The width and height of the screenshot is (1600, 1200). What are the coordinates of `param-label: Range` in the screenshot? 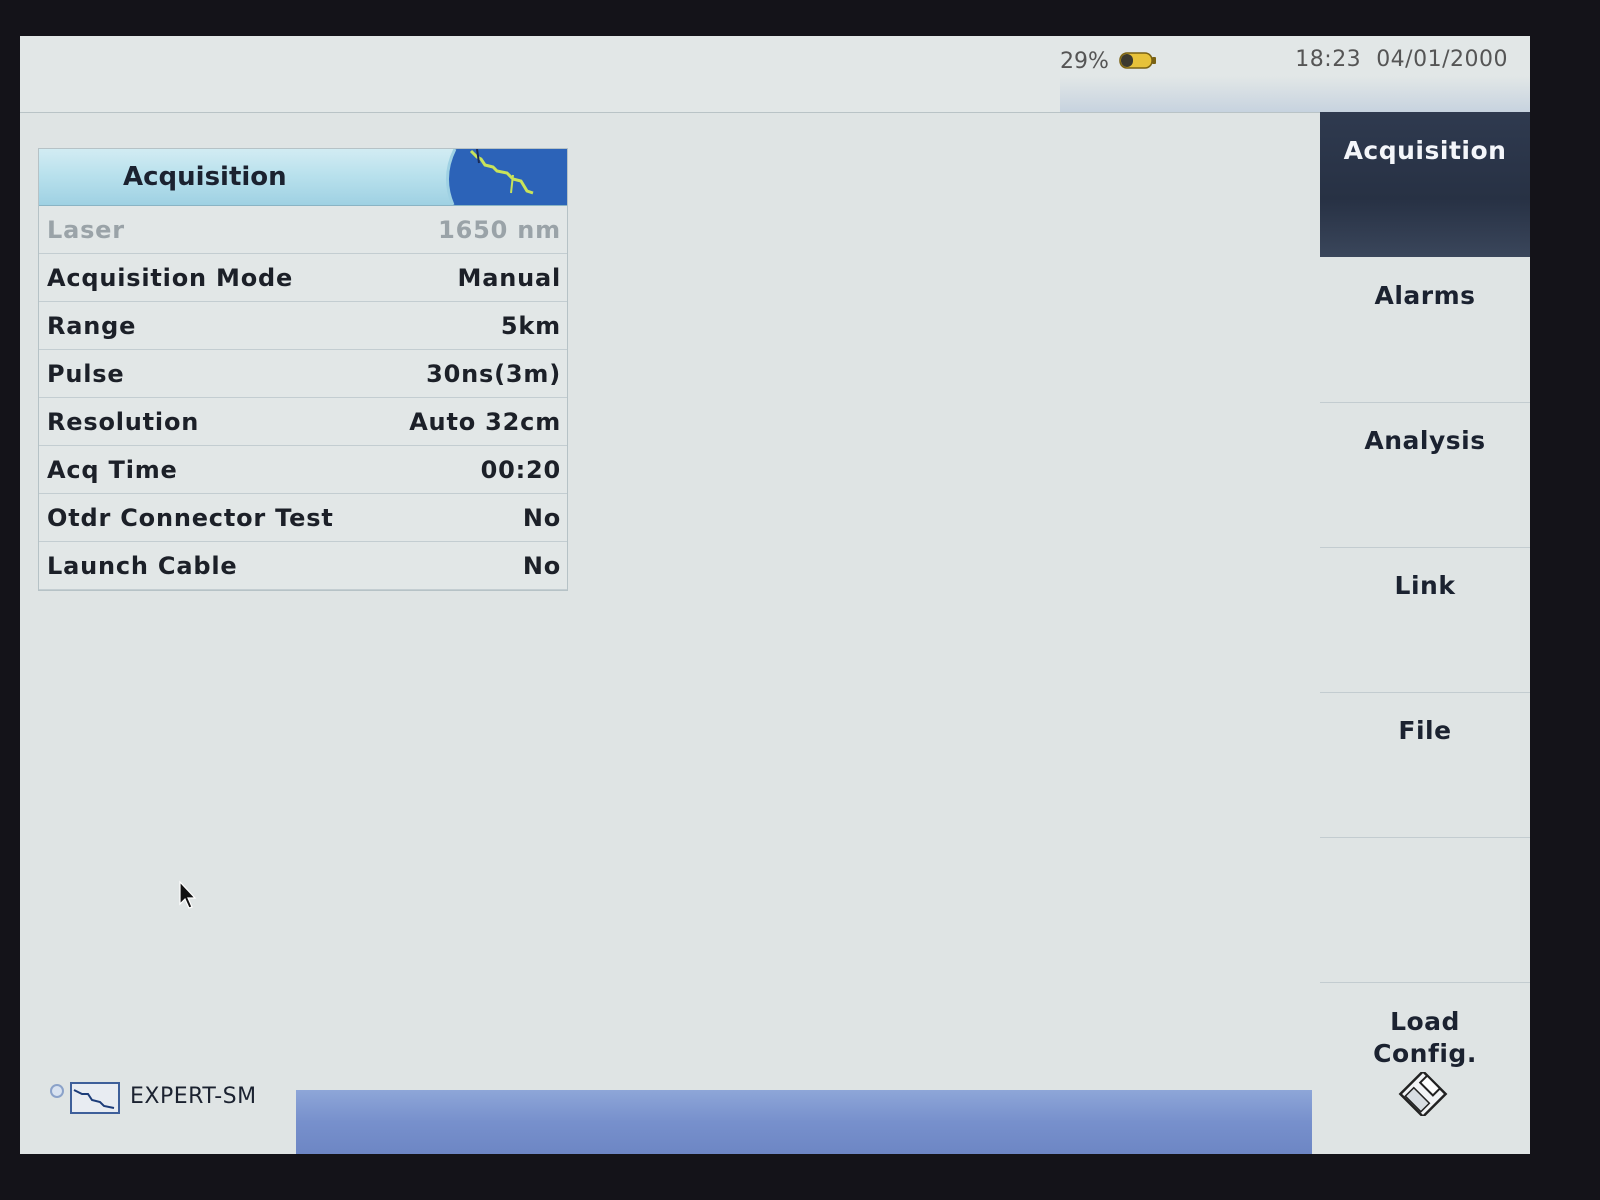 It's located at (92, 326).